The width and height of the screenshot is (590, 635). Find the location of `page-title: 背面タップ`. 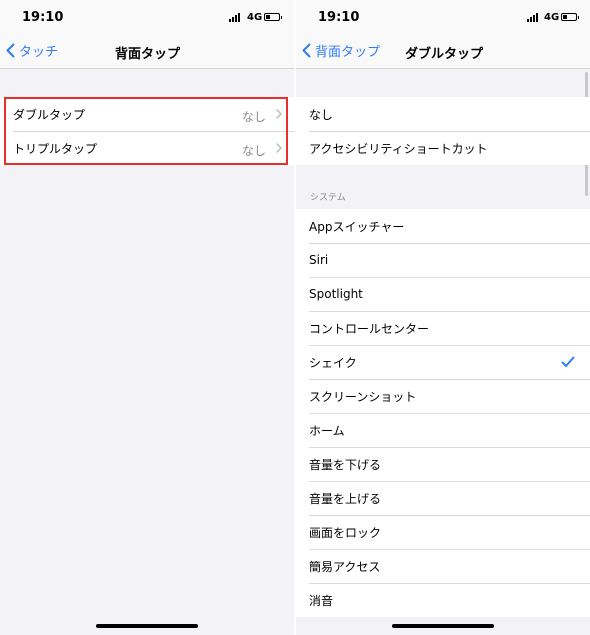

page-title: 背面タップ is located at coordinates (148, 54).